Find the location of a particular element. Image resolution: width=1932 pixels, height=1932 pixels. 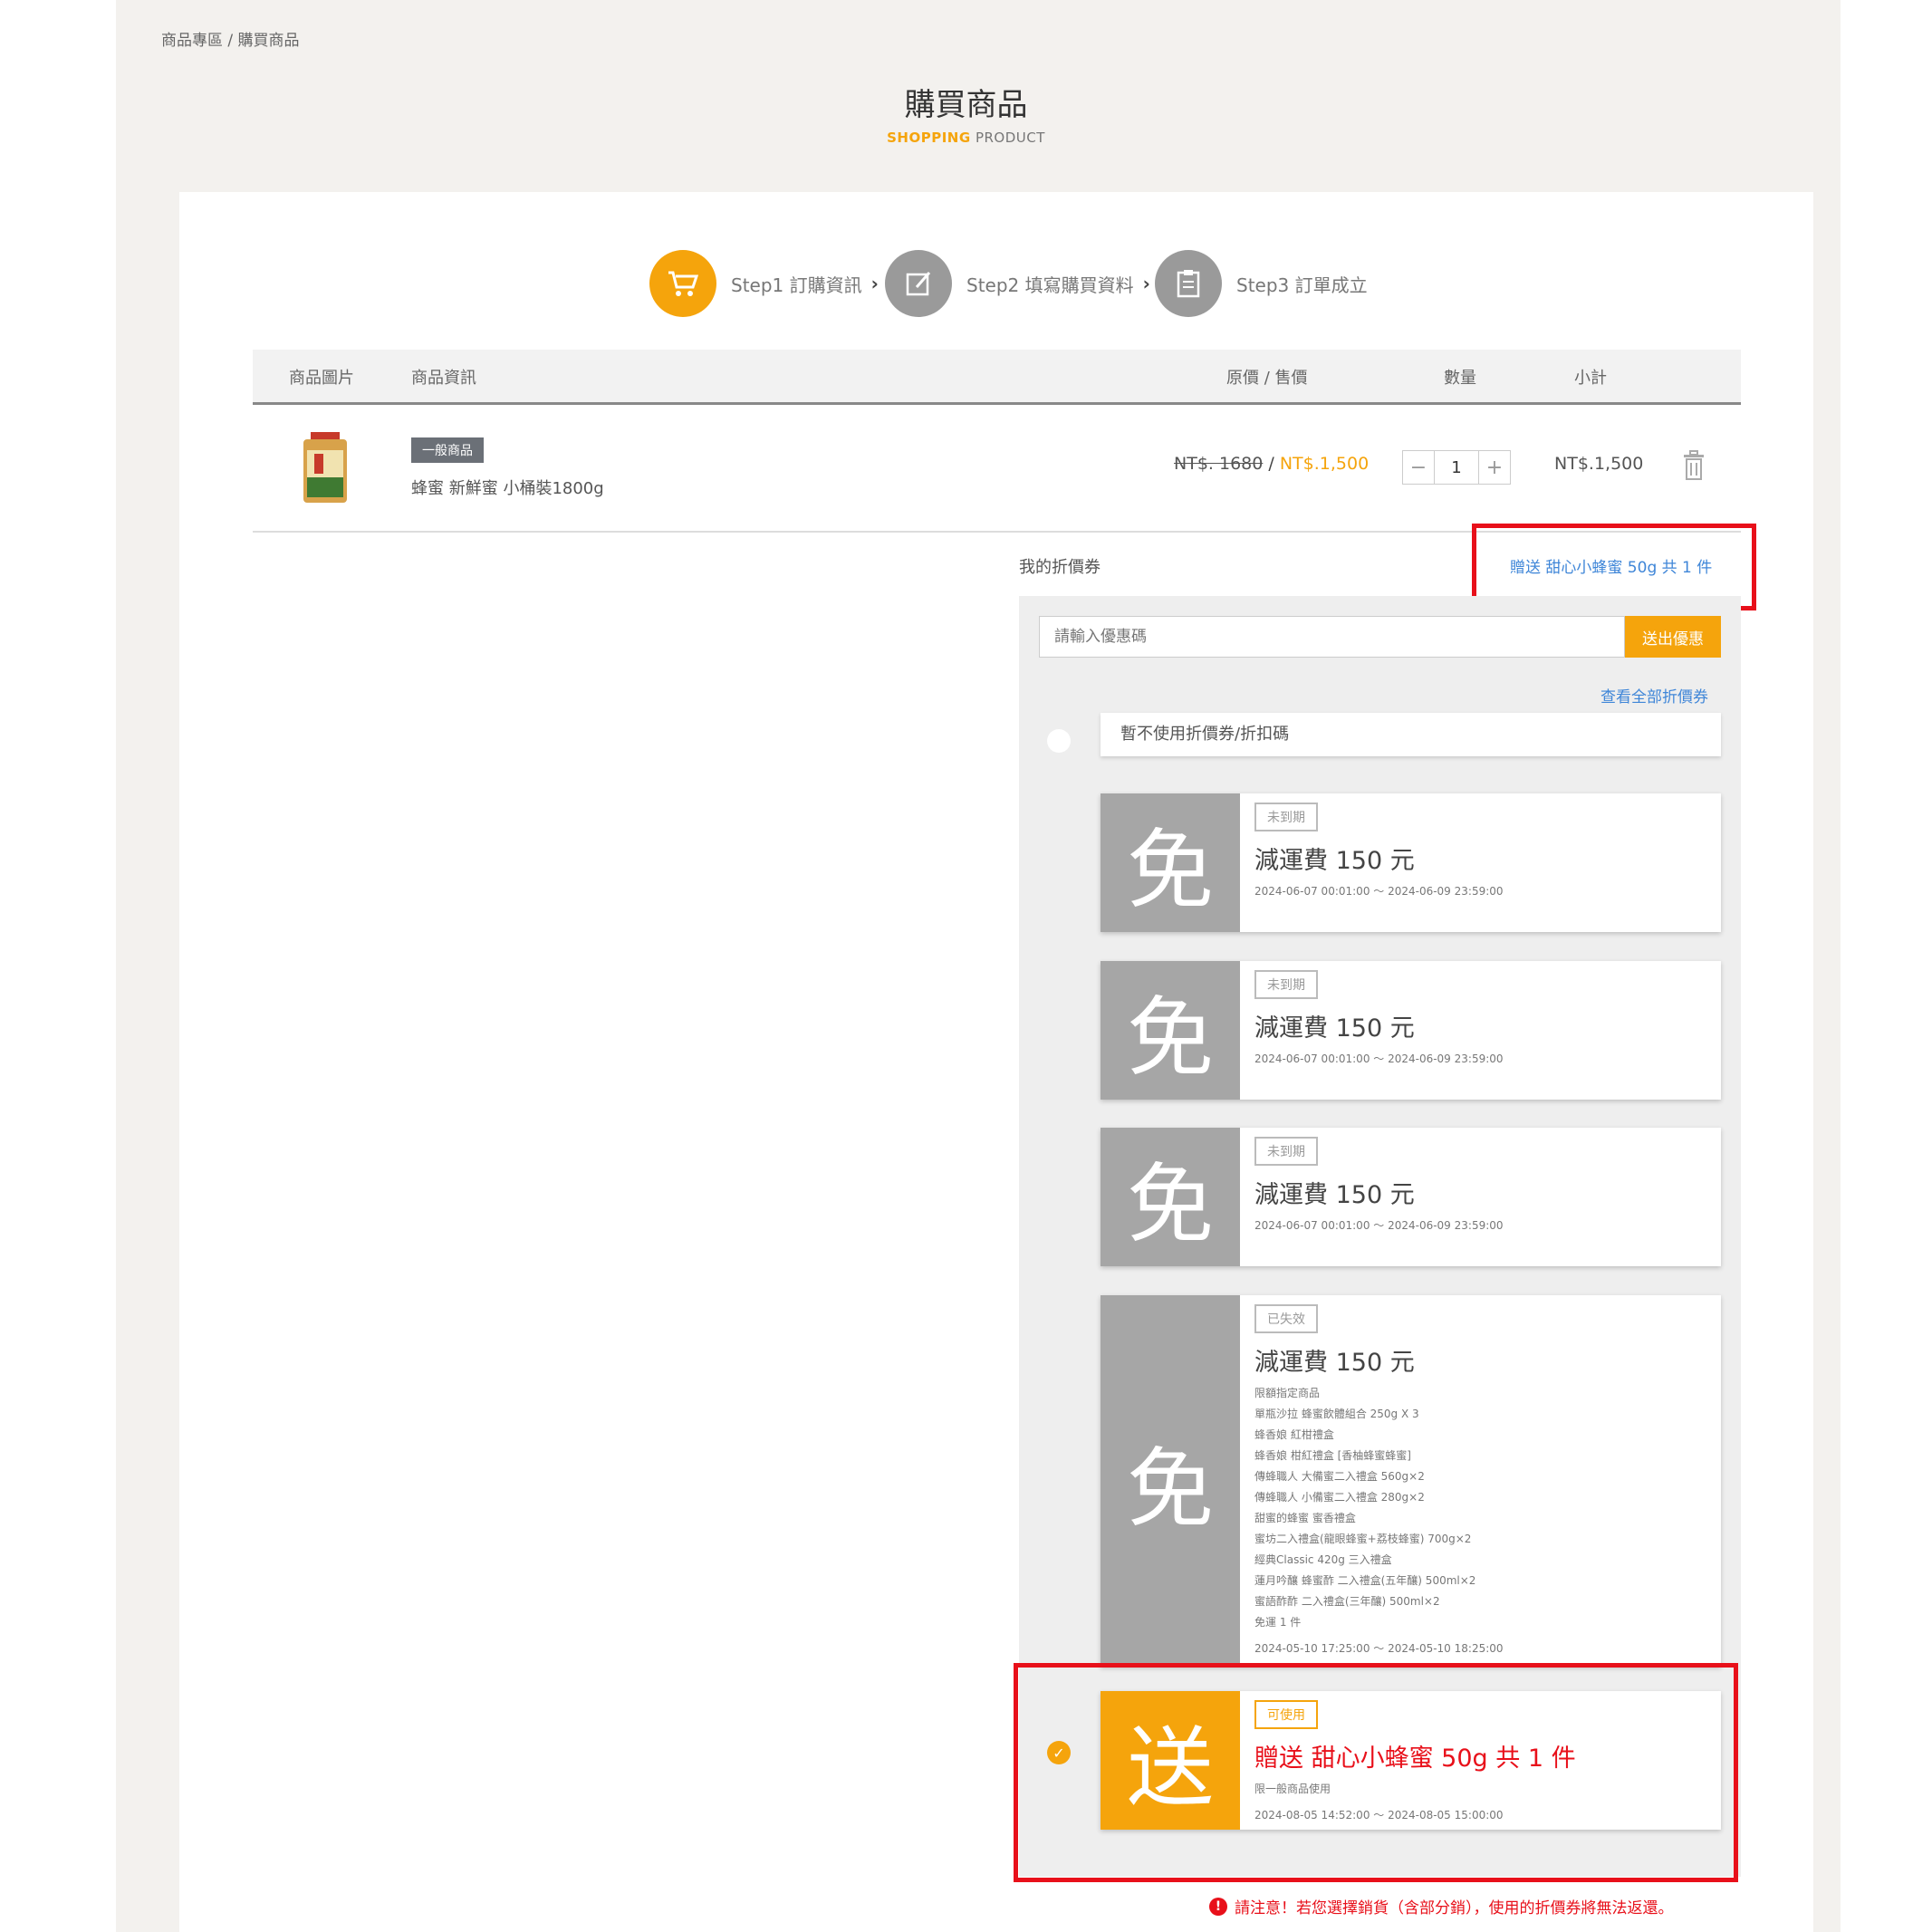

trash-icon is located at coordinates (1693, 465).